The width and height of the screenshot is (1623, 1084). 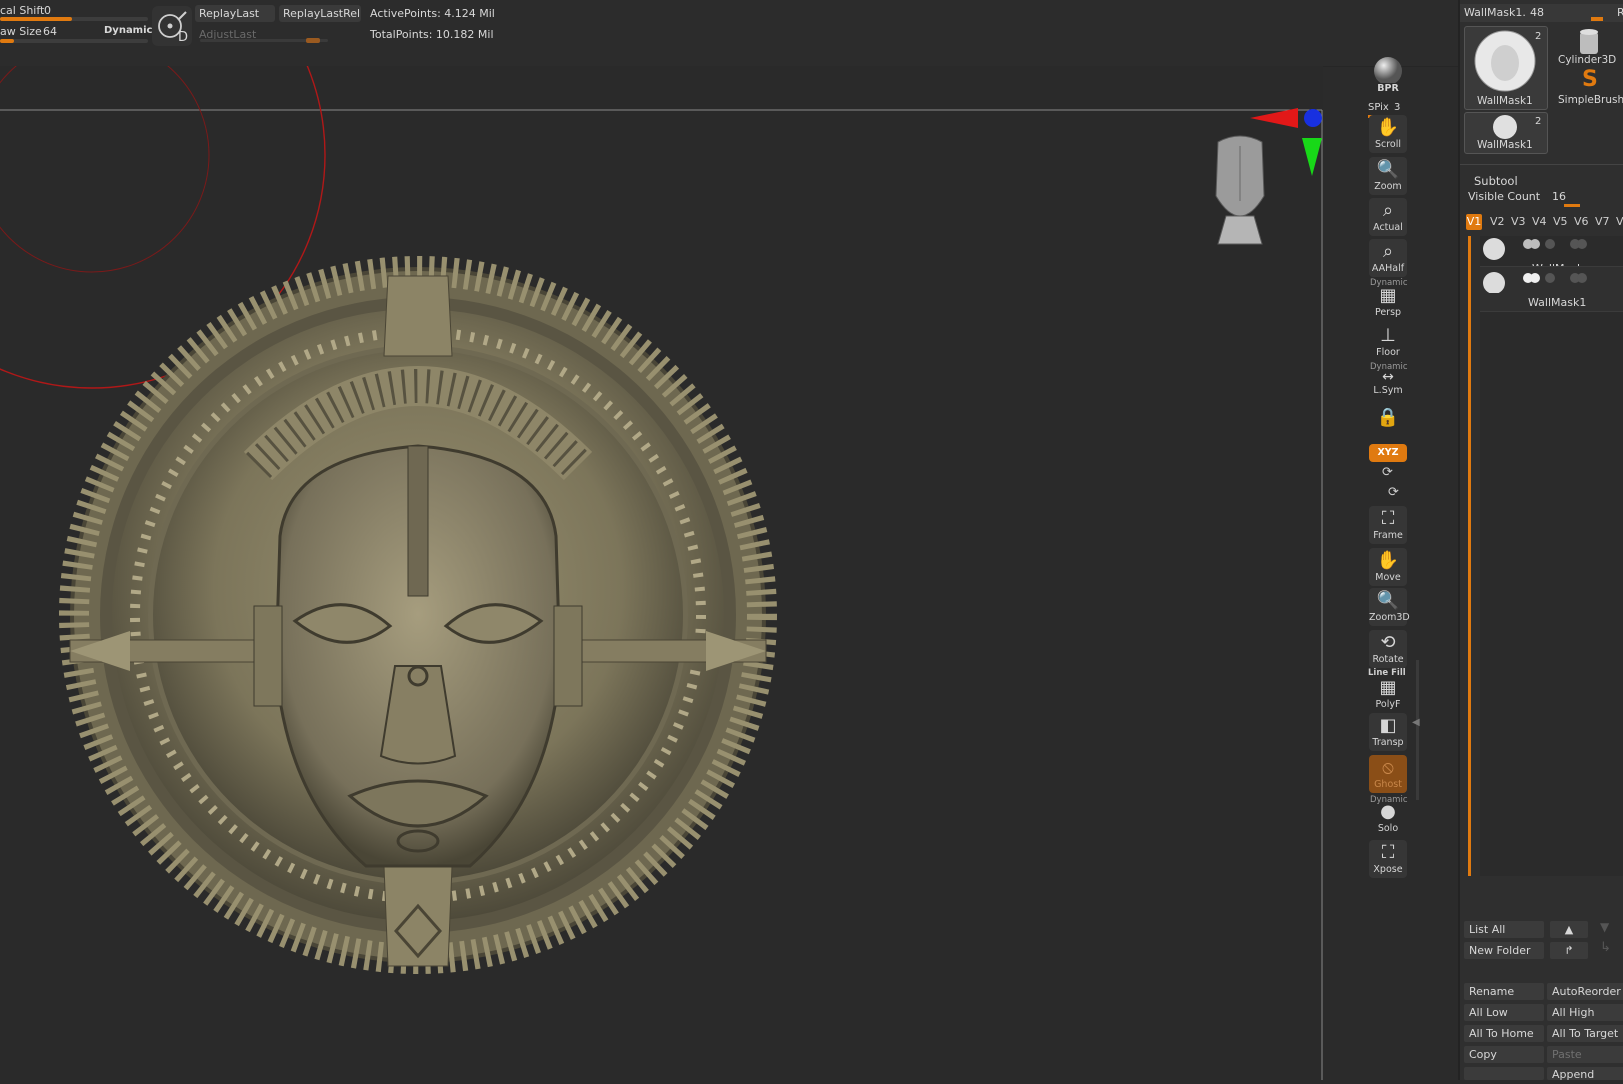 I want to click on tool-name: WallMask1., so click(x=1495, y=12).